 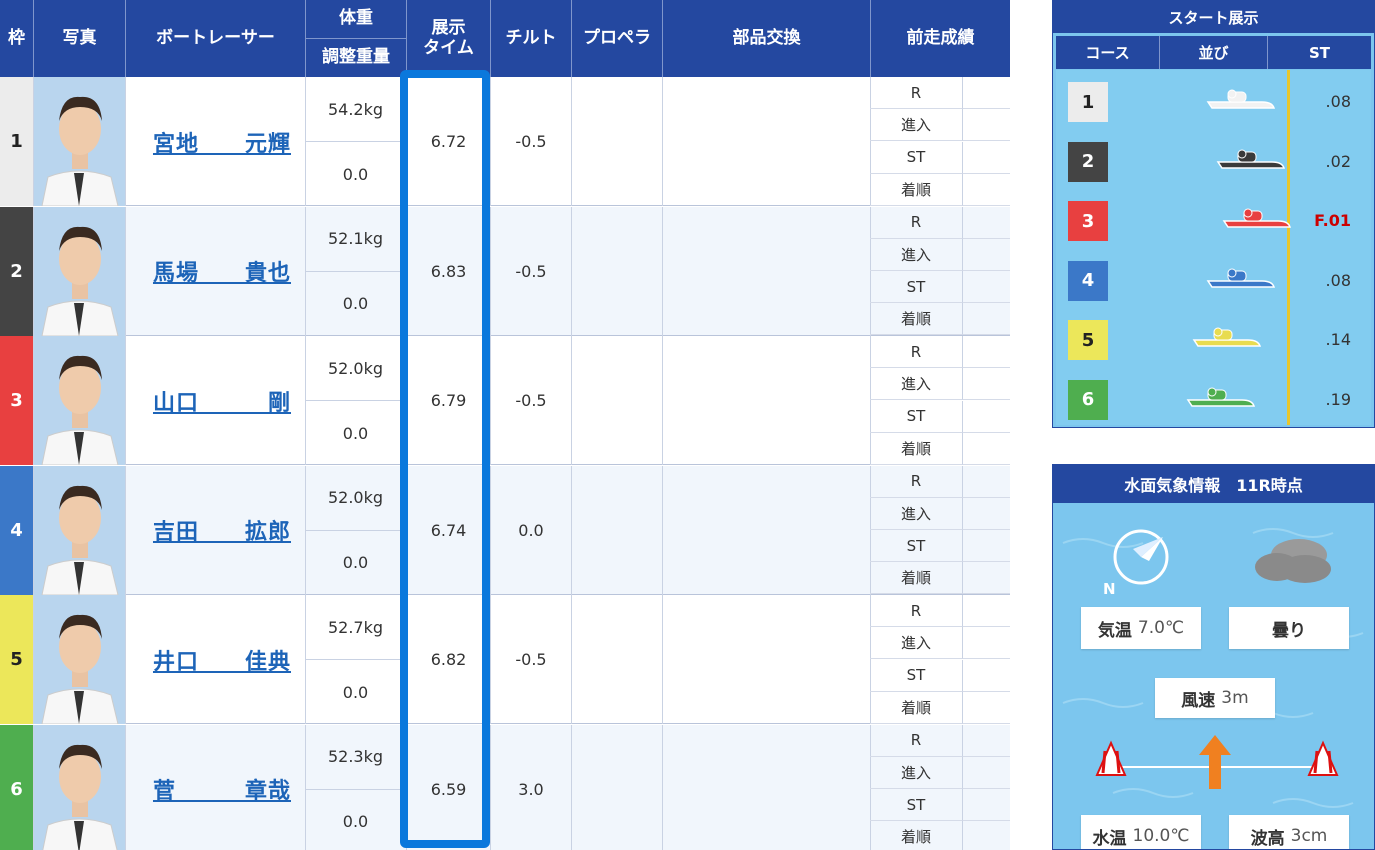 I want to click on temperature-label: 気温, so click(x=1114, y=630).